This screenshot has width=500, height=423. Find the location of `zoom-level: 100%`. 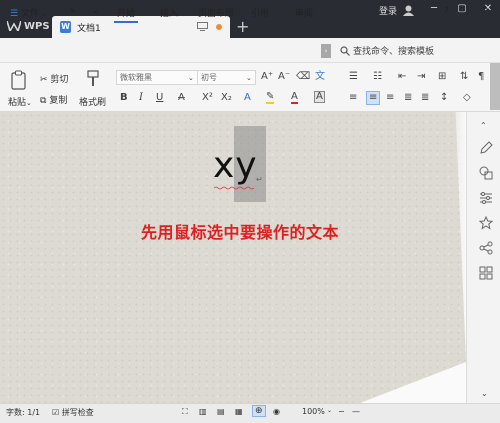

zoom-level: 100% is located at coordinates (313, 411).